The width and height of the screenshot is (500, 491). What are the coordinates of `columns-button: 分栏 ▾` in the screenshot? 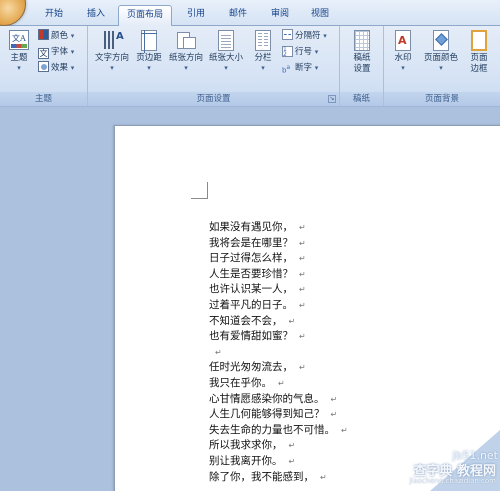 It's located at (263, 50).